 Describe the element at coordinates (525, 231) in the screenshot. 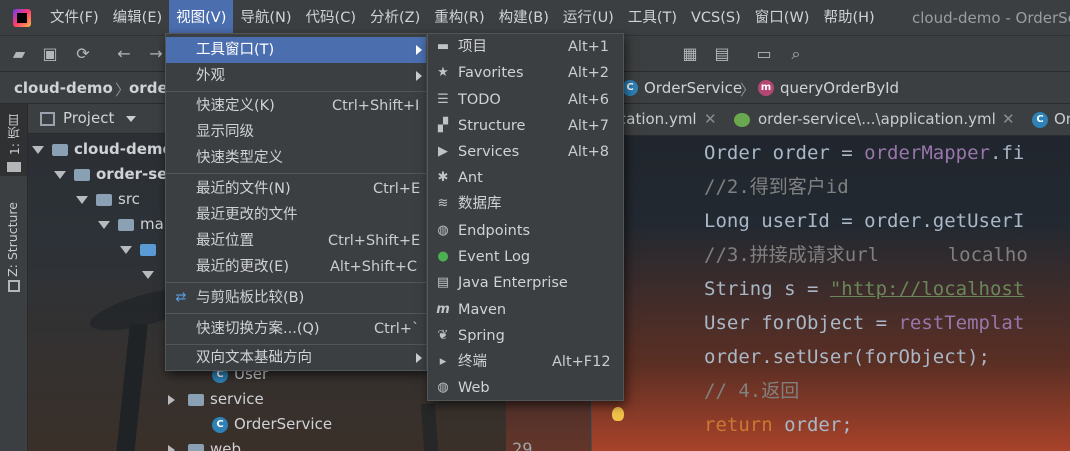

I see `menu-item-endpoints: ◍ Endpoints` at that location.